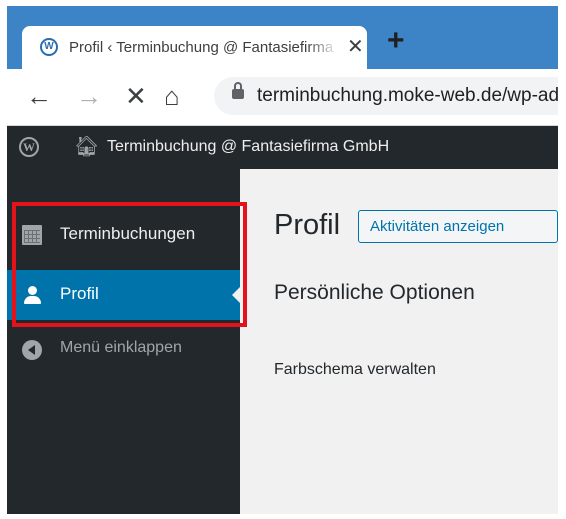 This screenshot has width=566, height=519. What do you see at coordinates (32, 350) in the screenshot?
I see `collapse-icon` at bounding box center [32, 350].